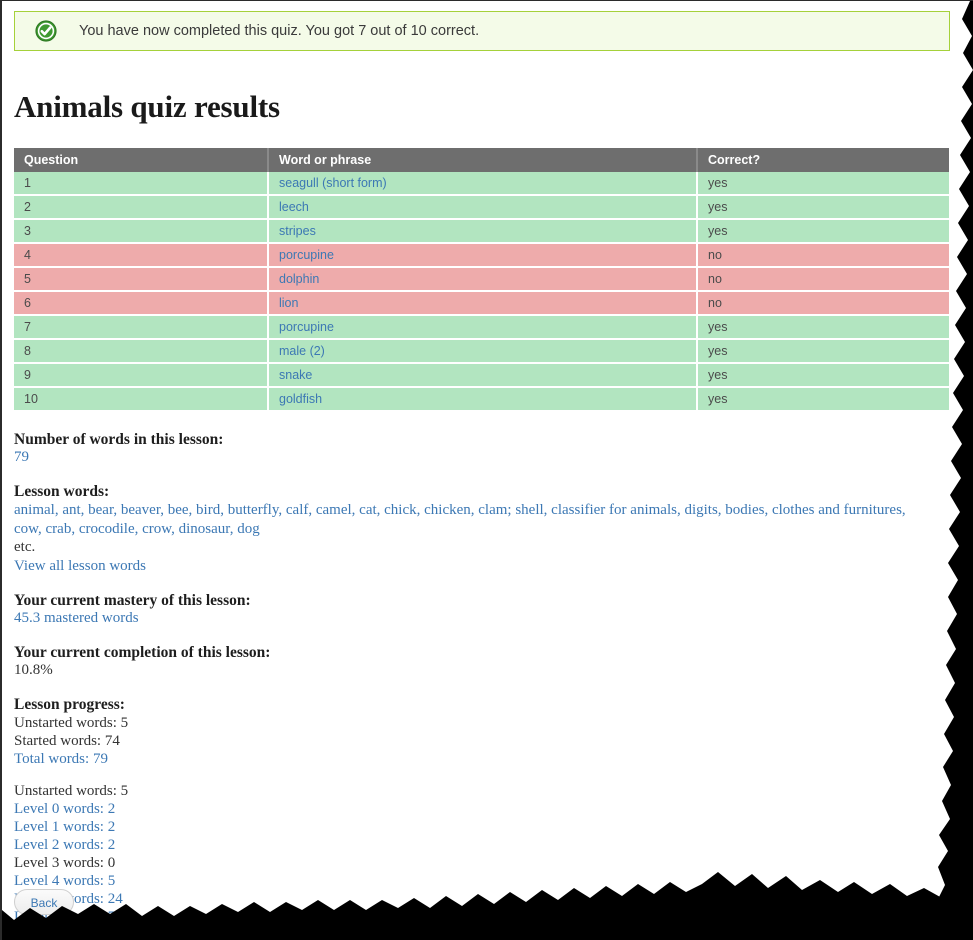  What do you see at coordinates (62, 491) in the screenshot?
I see `lesson-words-heading: Lesson words:` at bounding box center [62, 491].